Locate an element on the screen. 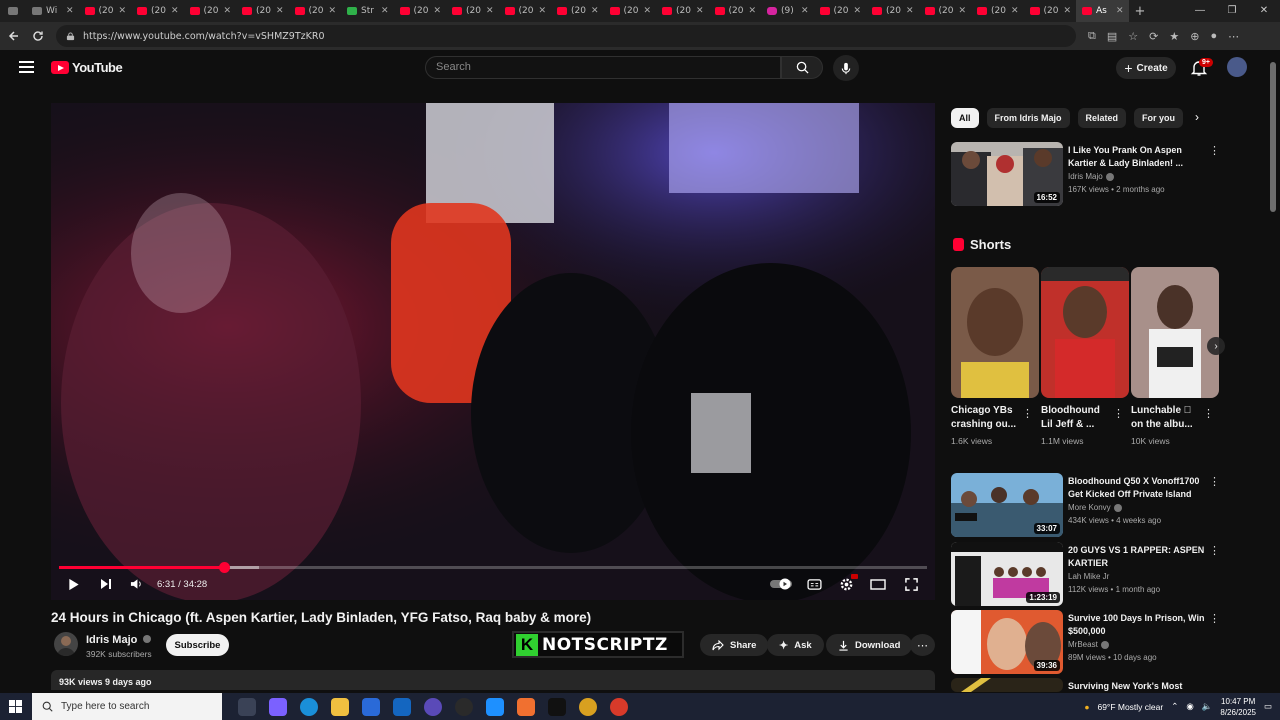  capcut-icon is located at coordinates (557, 706).